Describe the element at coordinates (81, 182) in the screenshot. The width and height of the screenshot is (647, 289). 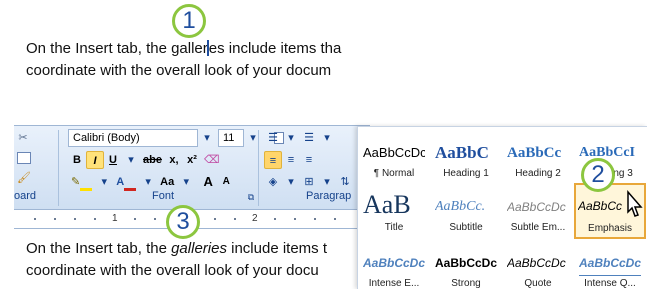
I see `highlight-color-icon: ✎` at that location.